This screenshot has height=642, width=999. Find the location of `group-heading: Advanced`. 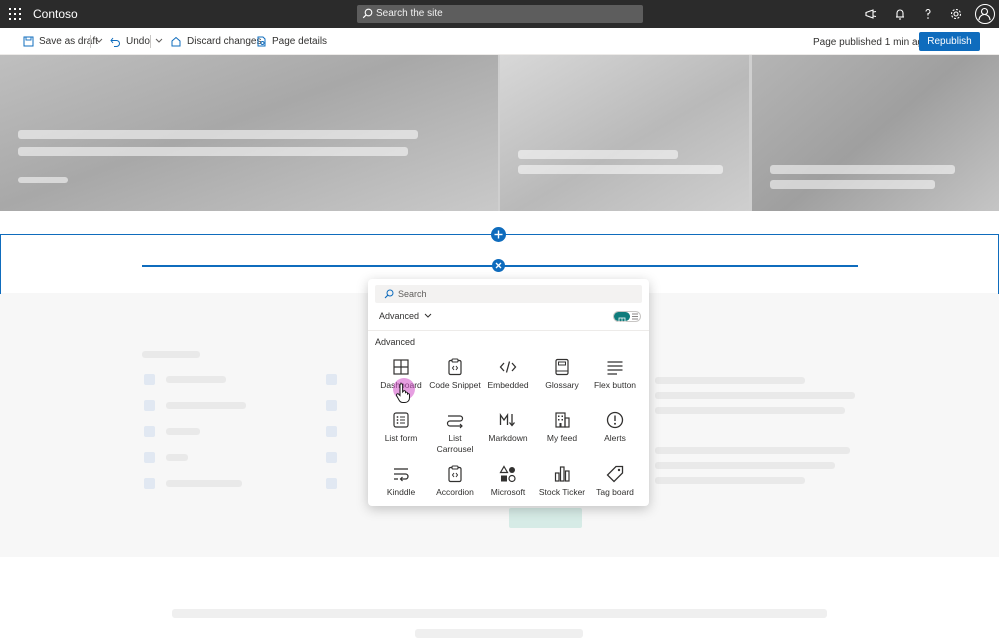

group-heading: Advanced is located at coordinates (395, 342).